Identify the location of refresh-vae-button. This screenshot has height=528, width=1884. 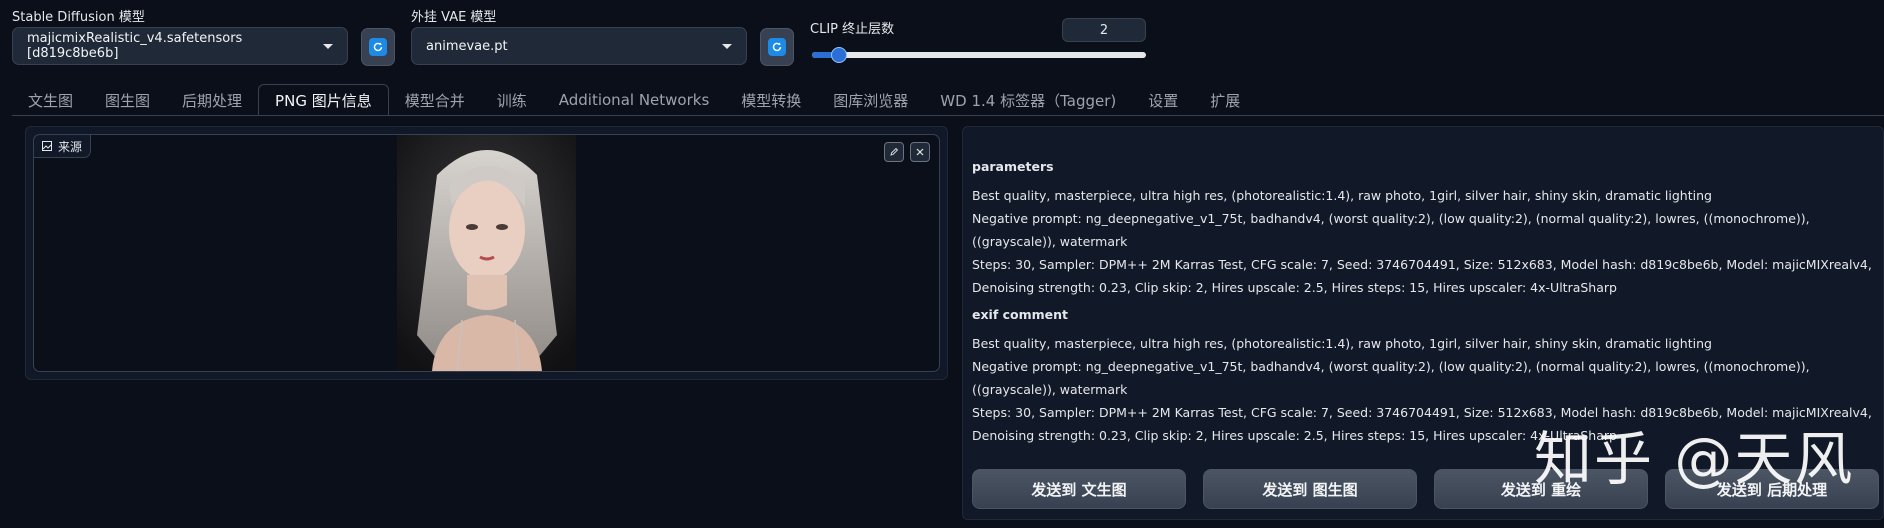
(777, 47).